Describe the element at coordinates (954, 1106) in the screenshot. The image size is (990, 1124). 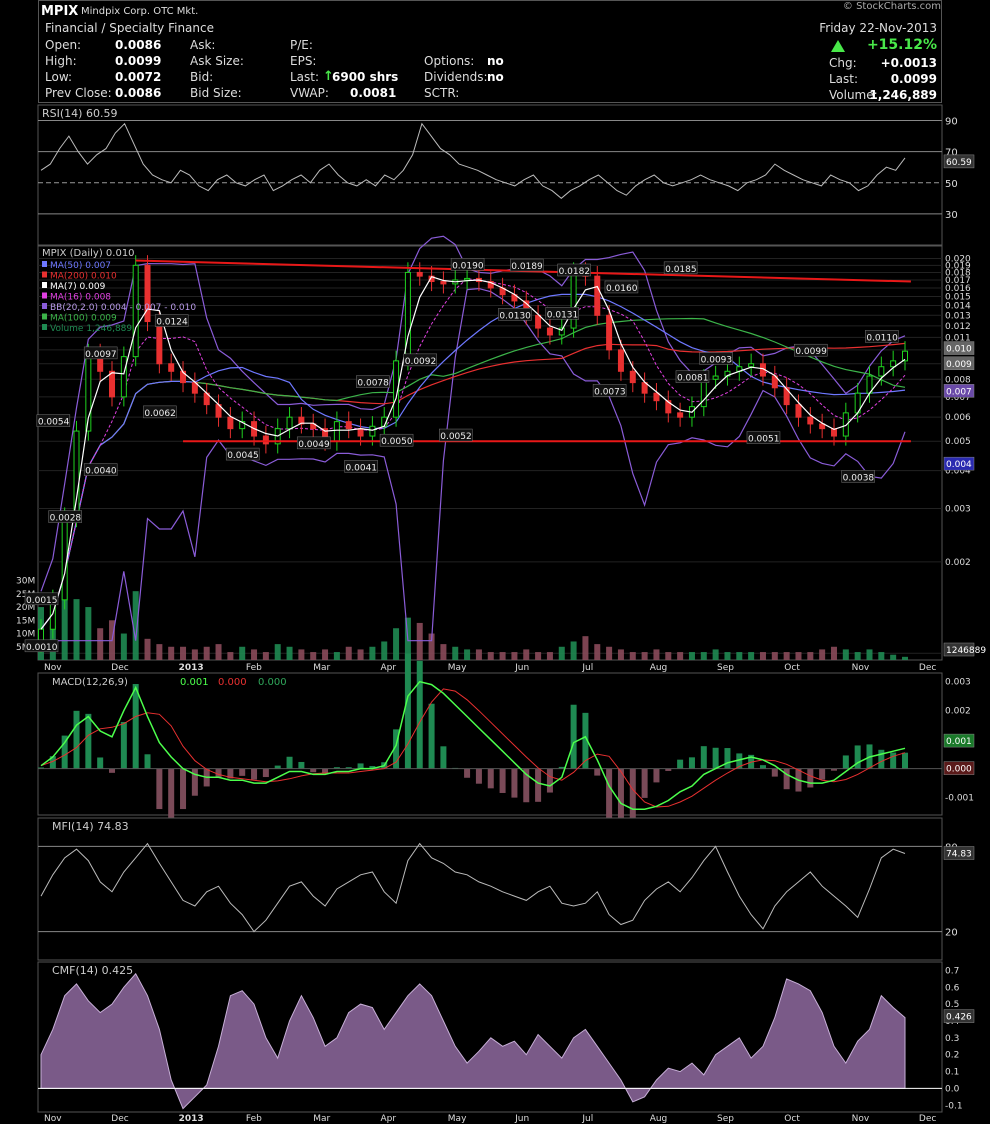
I see `cmf-tick-label: -0.1` at that location.